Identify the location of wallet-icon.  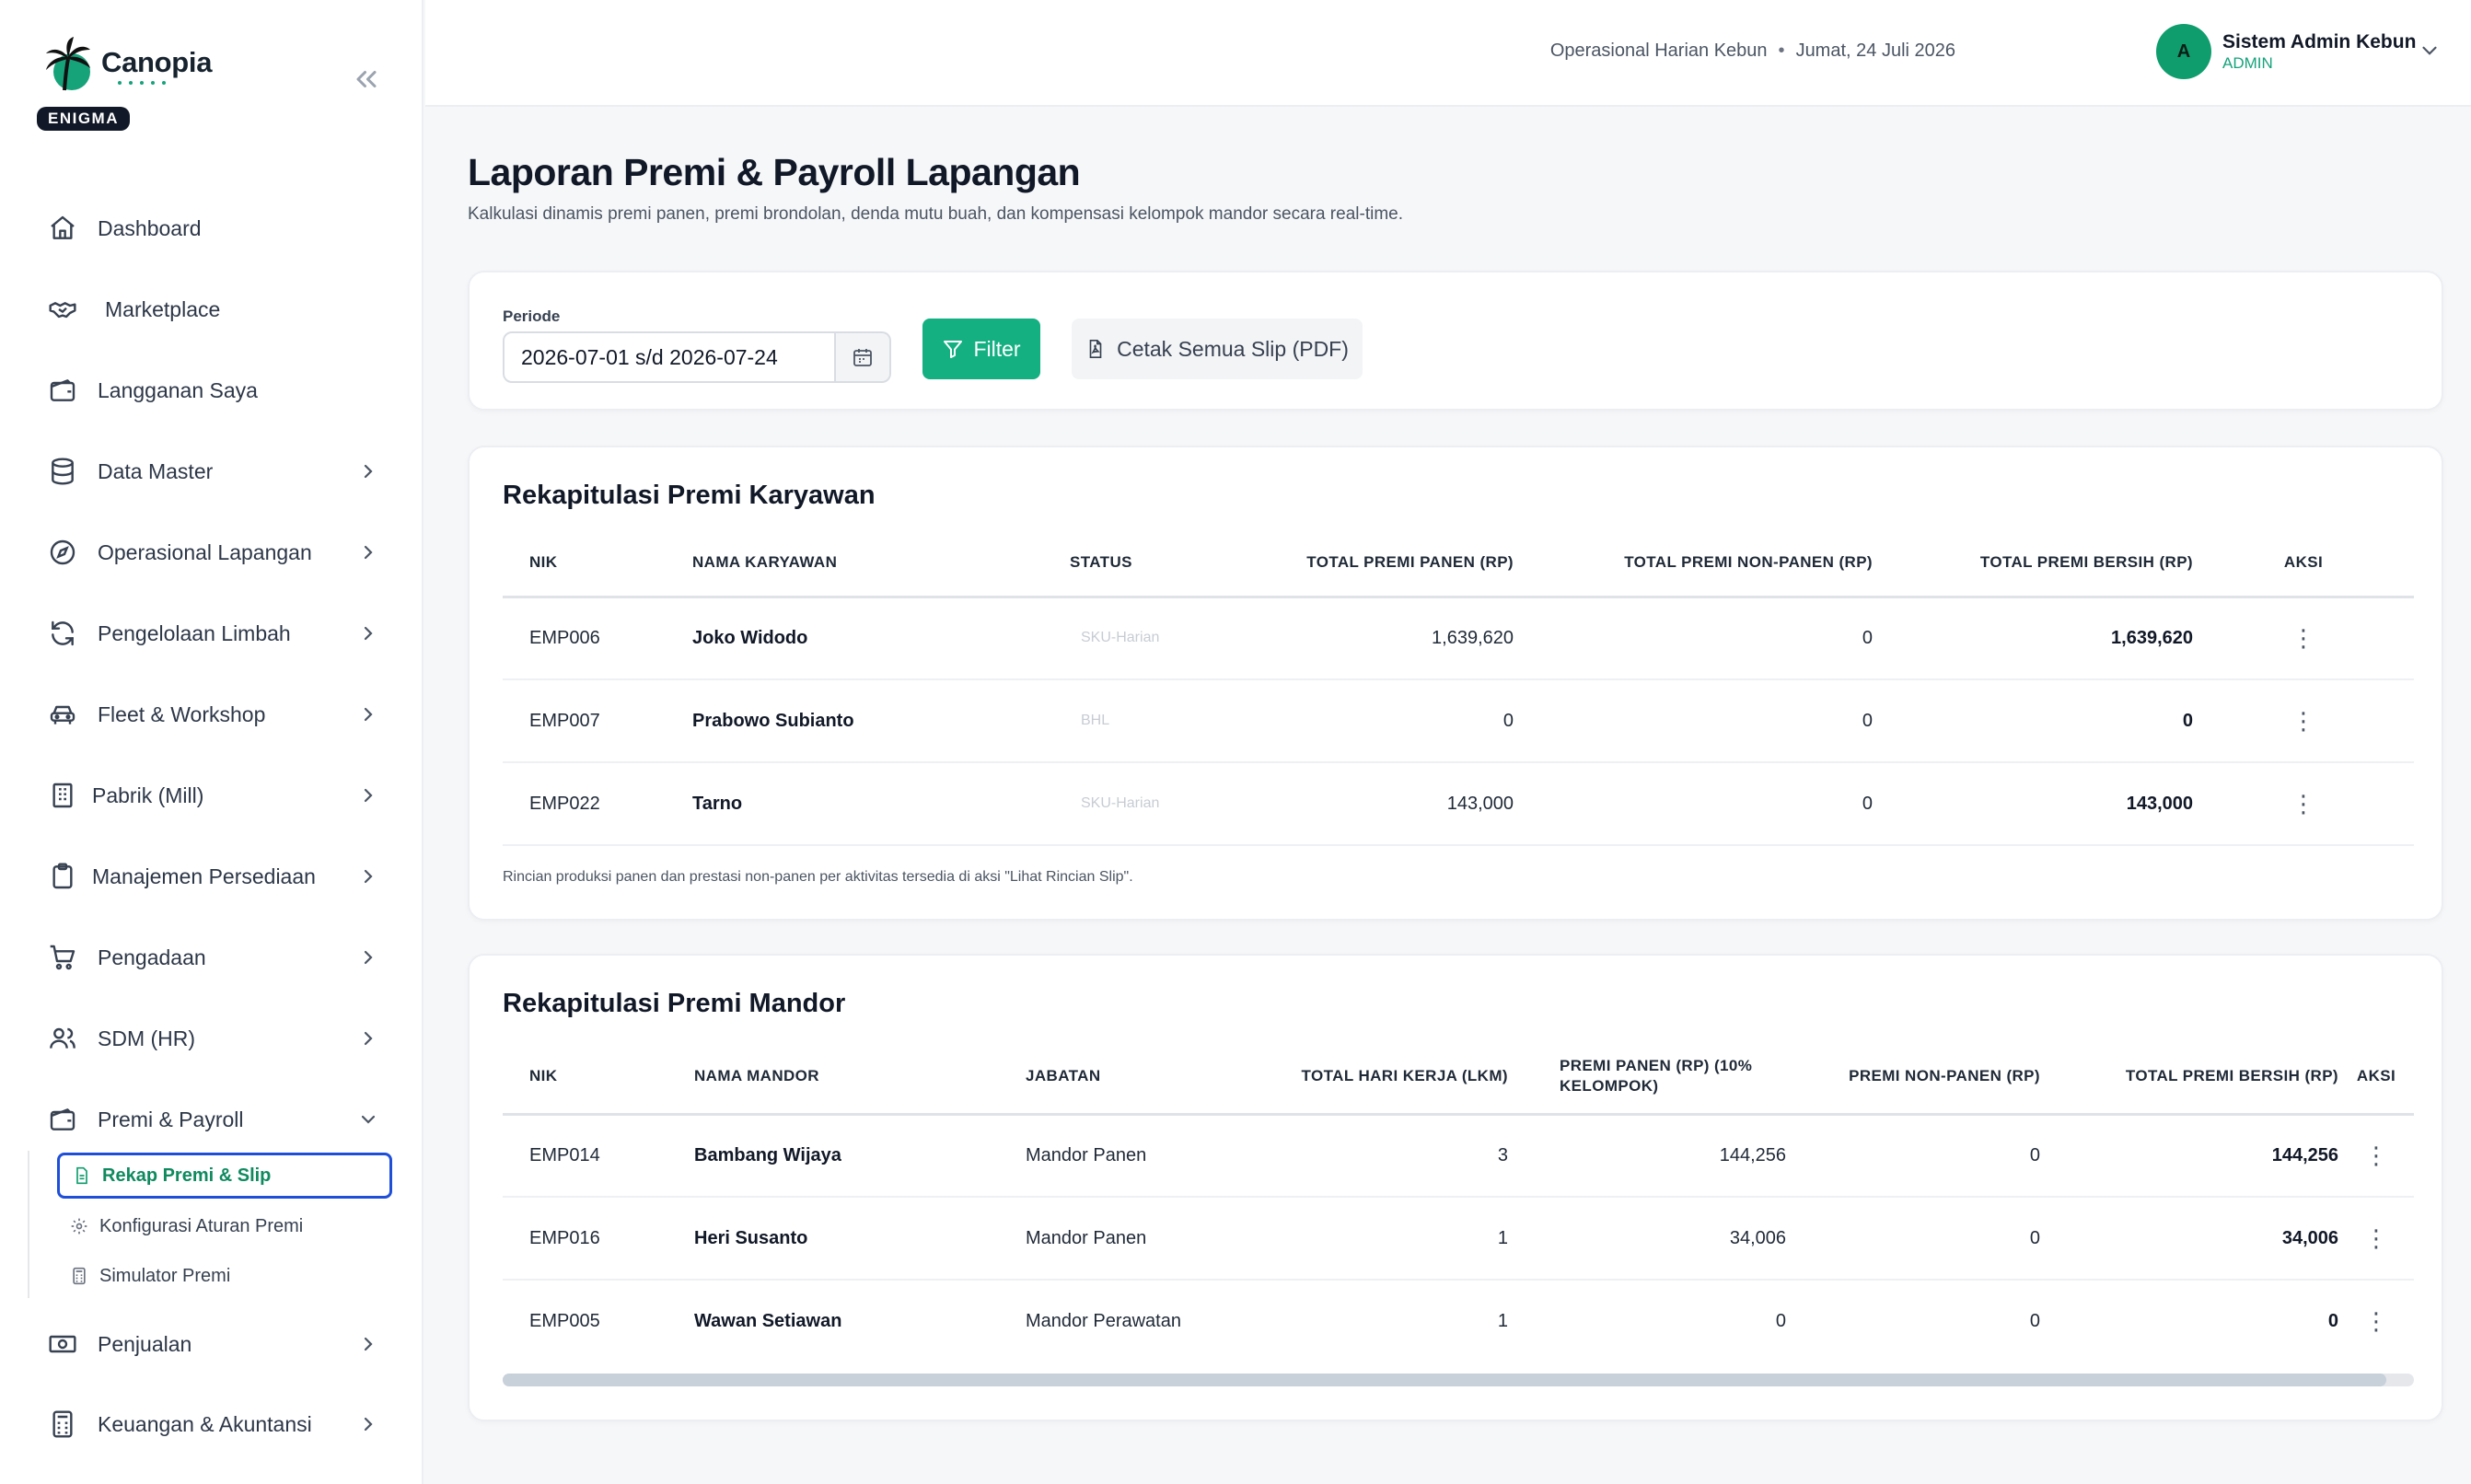
(62, 1119).